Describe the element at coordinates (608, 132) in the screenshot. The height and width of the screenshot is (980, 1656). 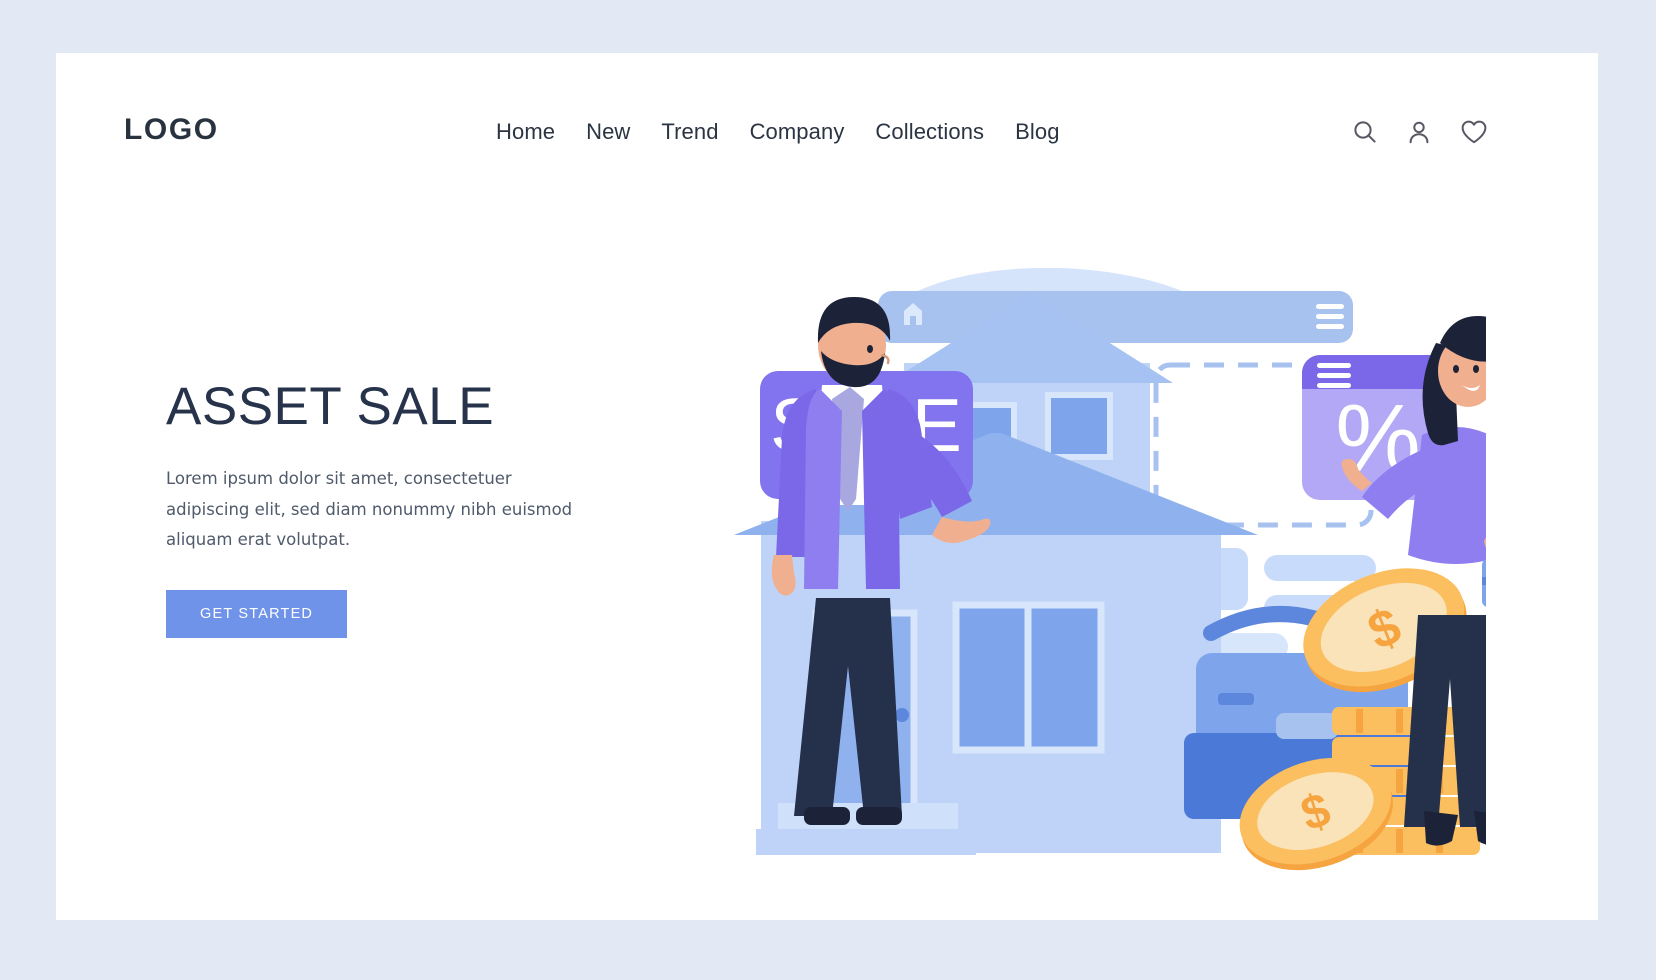
I see `nav-item-new: New` at that location.